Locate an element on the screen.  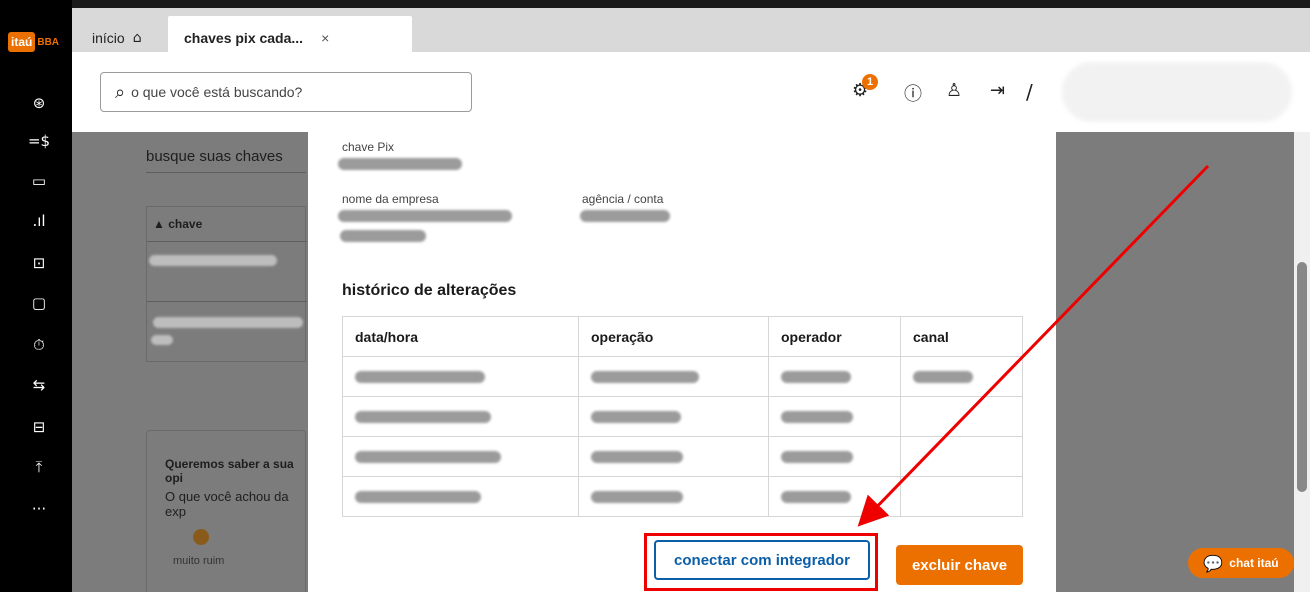
card-icon: ▢ is located at coordinates (39, 303).